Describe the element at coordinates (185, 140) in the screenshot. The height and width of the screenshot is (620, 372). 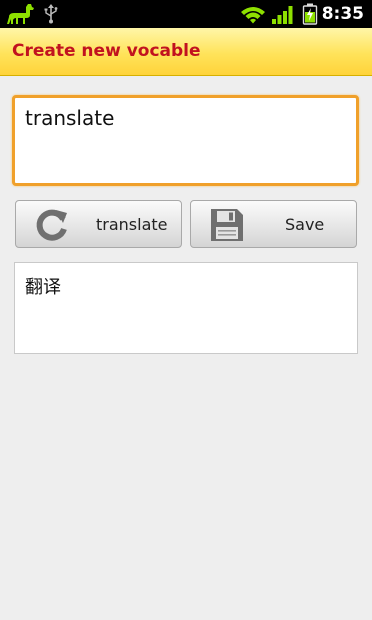
I see `vocable-input: translate` at that location.